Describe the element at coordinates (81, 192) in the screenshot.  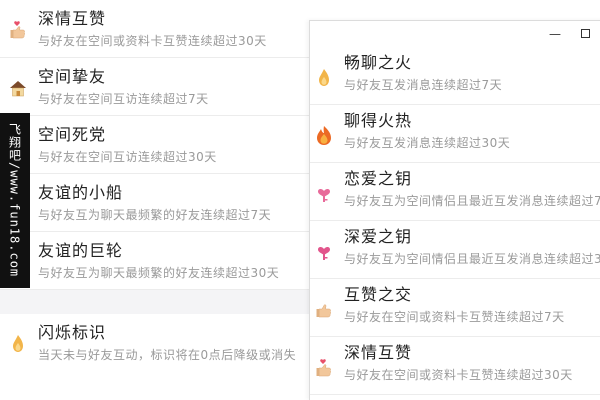
I see `badge-title: 友谊的小船` at that location.